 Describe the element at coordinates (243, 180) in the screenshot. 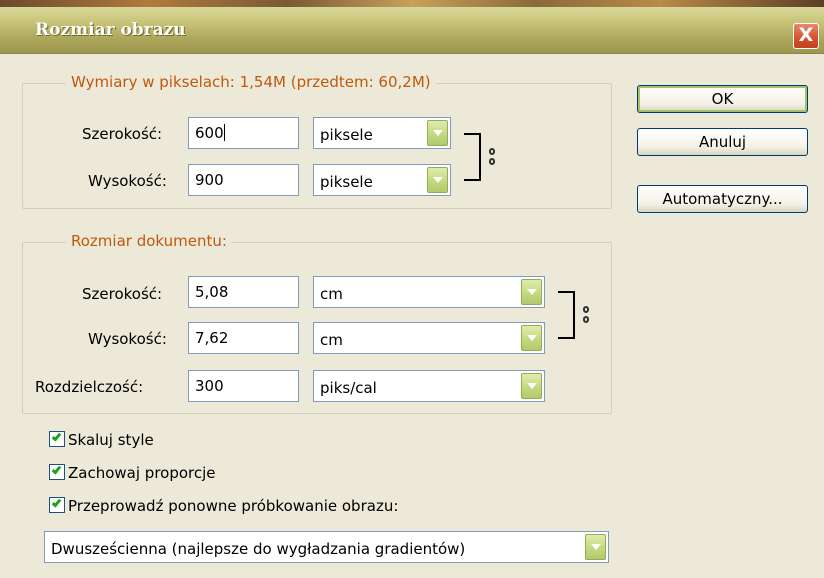

I see `pixel-height-input: 900` at that location.